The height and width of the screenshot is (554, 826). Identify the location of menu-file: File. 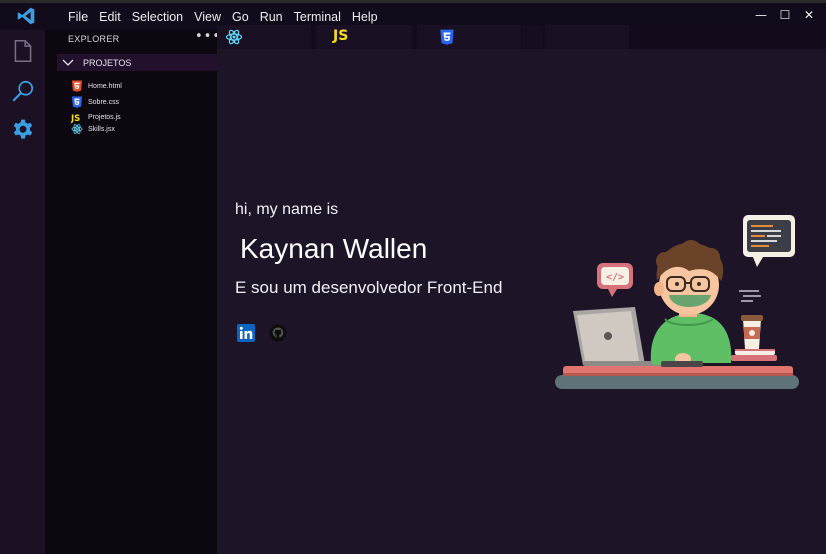
(78, 17).